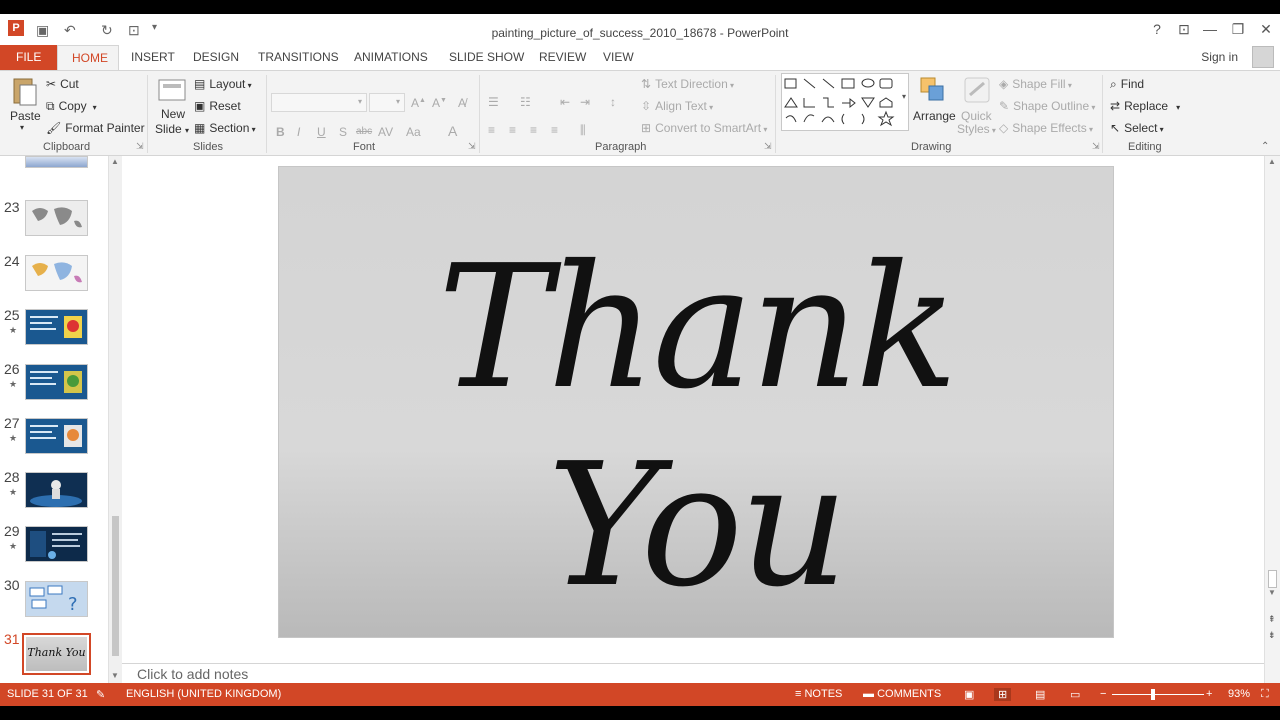  What do you see at coordinates (768, 146) in the screenshot?
I see `paragraph-launcher-icon: ⇲` at bounding box center [768, 146].